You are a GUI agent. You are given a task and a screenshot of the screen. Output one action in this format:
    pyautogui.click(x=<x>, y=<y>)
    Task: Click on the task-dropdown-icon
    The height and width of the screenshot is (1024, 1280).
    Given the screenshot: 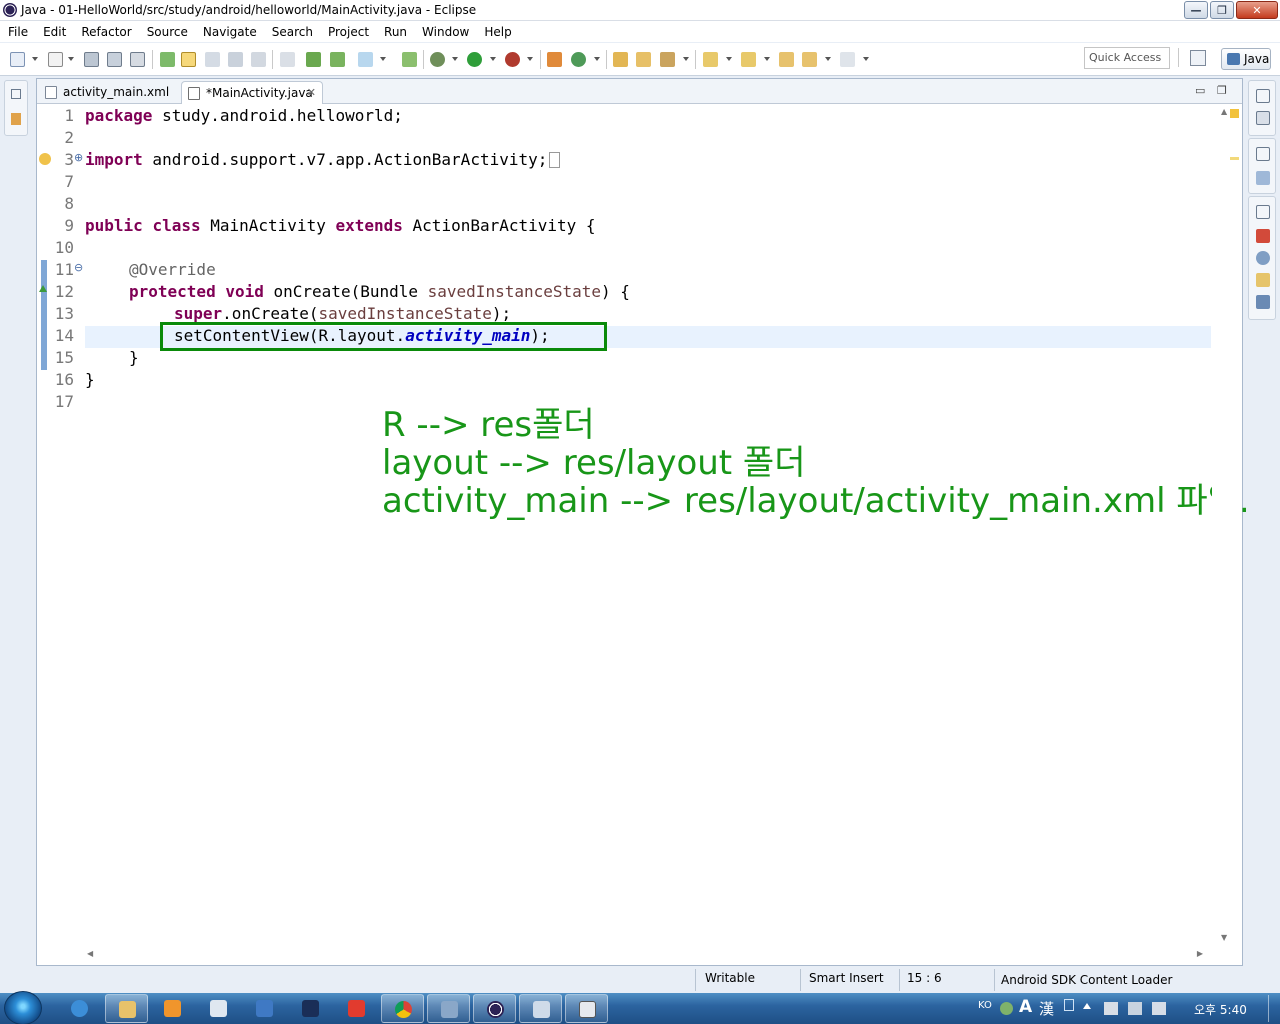 What is the action you would take?
    pyautogui.click(x=383, y=59)
    